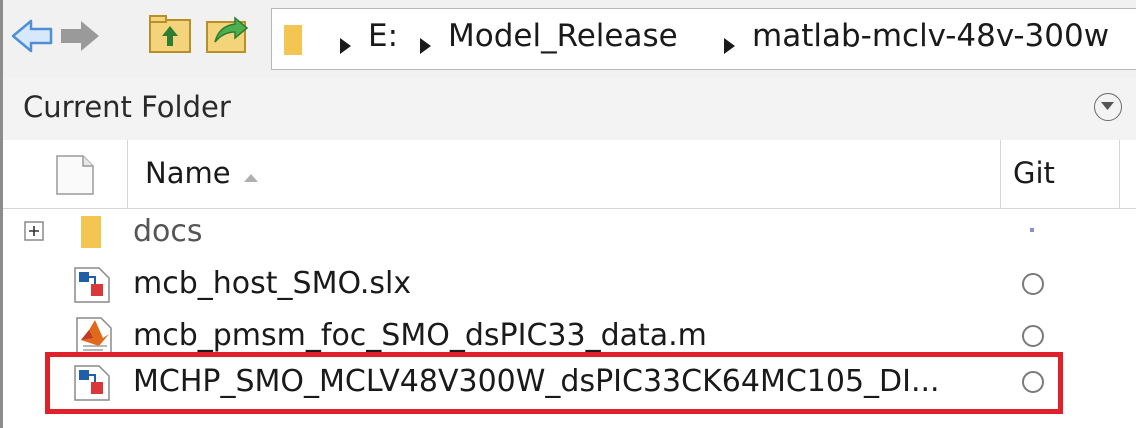  I want to click on breadcrumb-model-release: Model_Release, so click(563, 36).